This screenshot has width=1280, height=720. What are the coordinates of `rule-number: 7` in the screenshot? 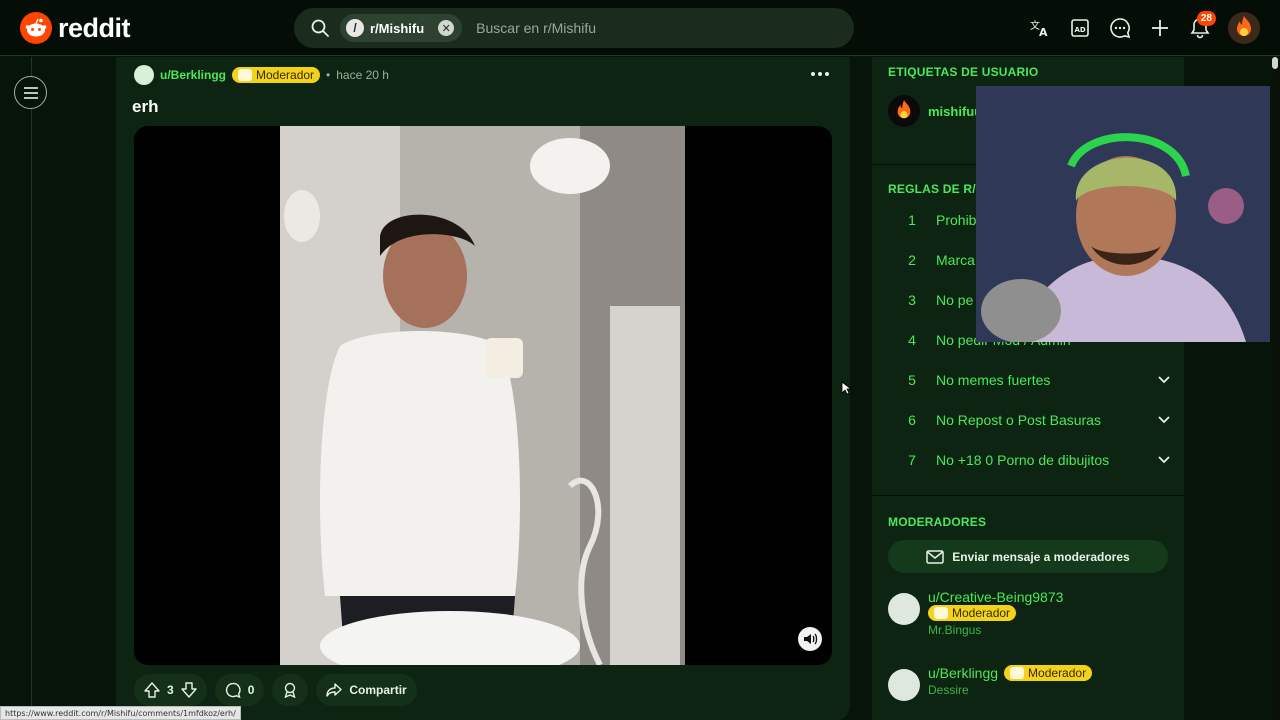 It's located at (912, 460).